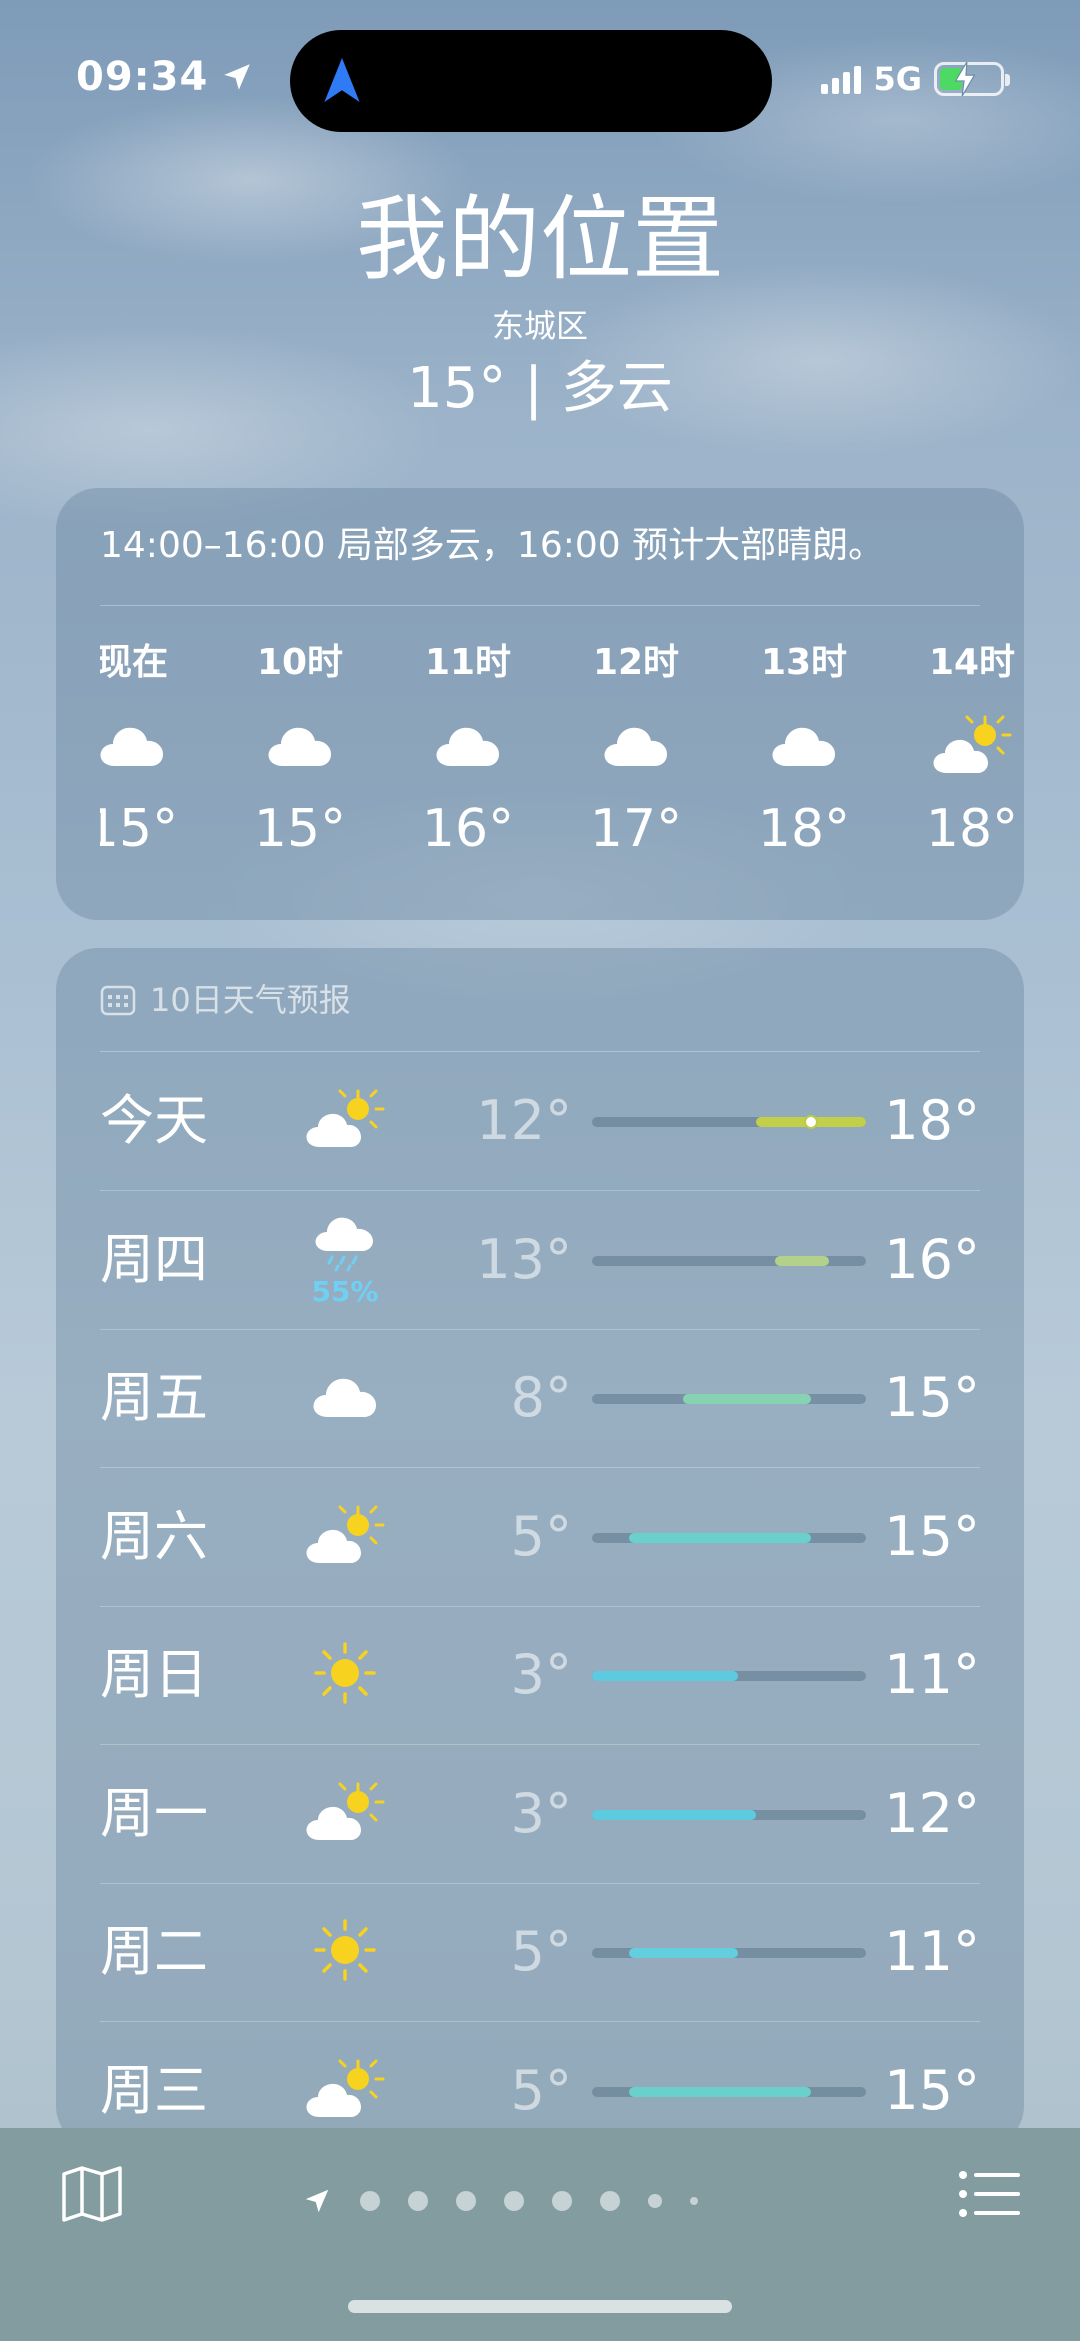  I want to click on day-icon-cell: 55%, so click(345, 1260).